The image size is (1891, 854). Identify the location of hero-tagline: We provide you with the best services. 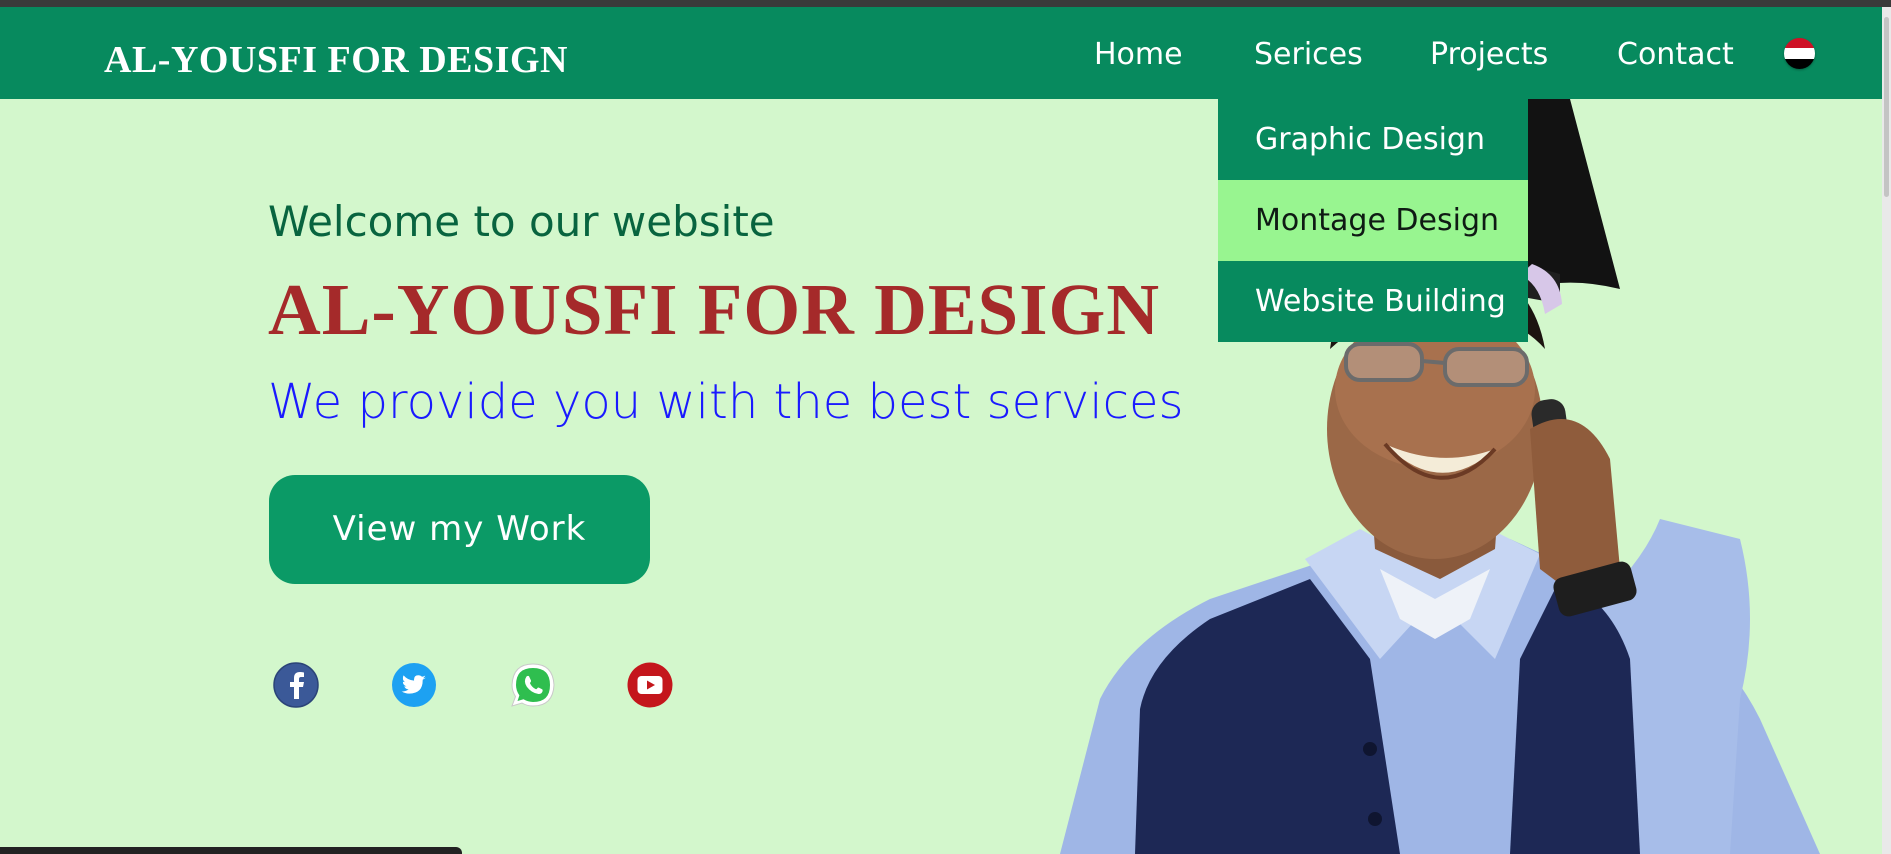
(726, 402).